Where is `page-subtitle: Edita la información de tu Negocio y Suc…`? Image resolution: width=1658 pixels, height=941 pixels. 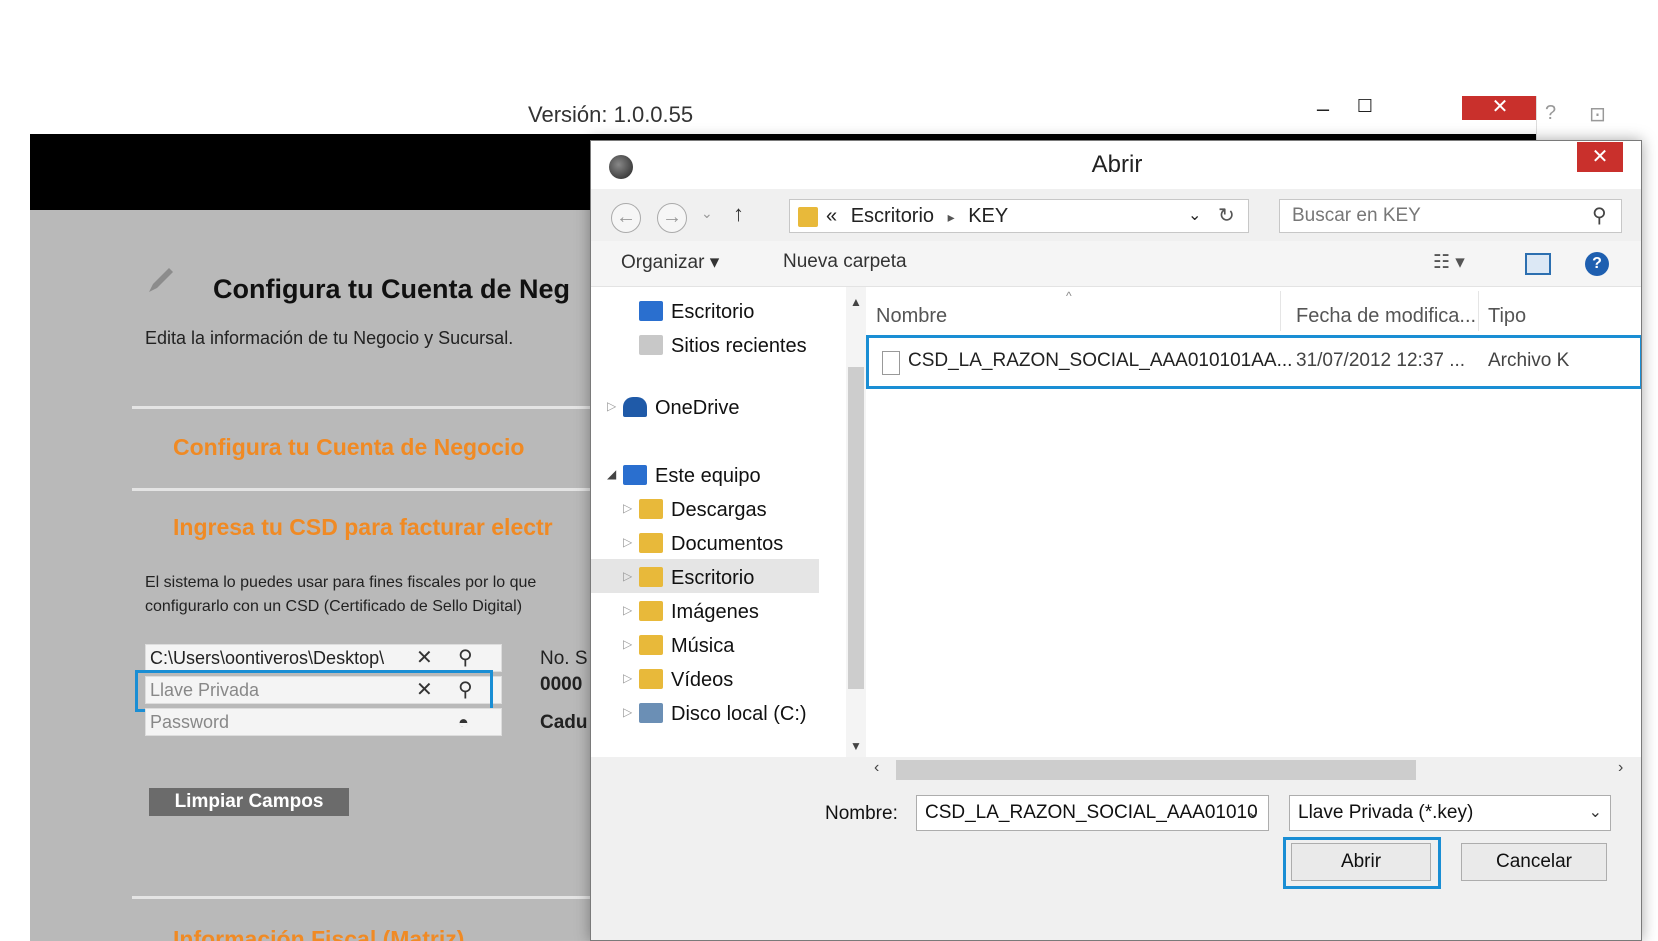
page-subtitle: Edita la información de tu Negocio y Suc… is located at coordinates (329, 338).